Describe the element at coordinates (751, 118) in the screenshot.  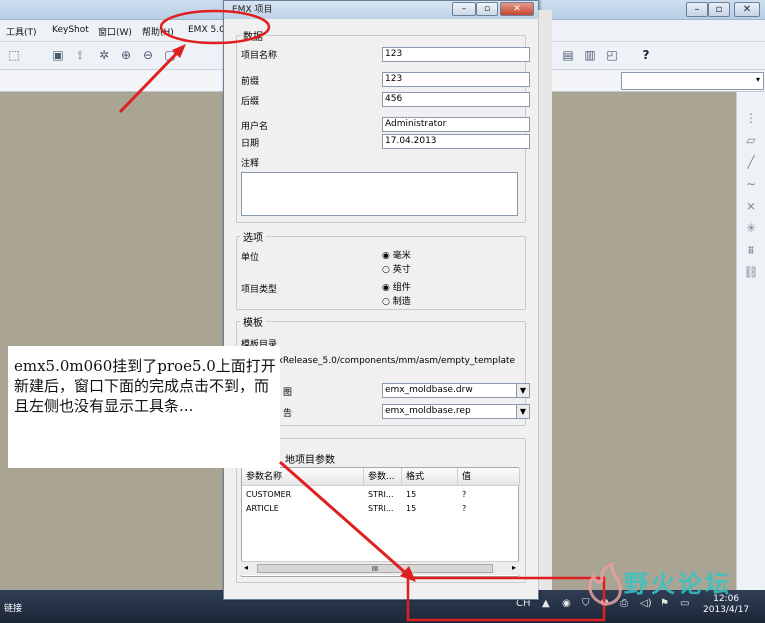
I see `datum-point-icon: ⋮` at that location.